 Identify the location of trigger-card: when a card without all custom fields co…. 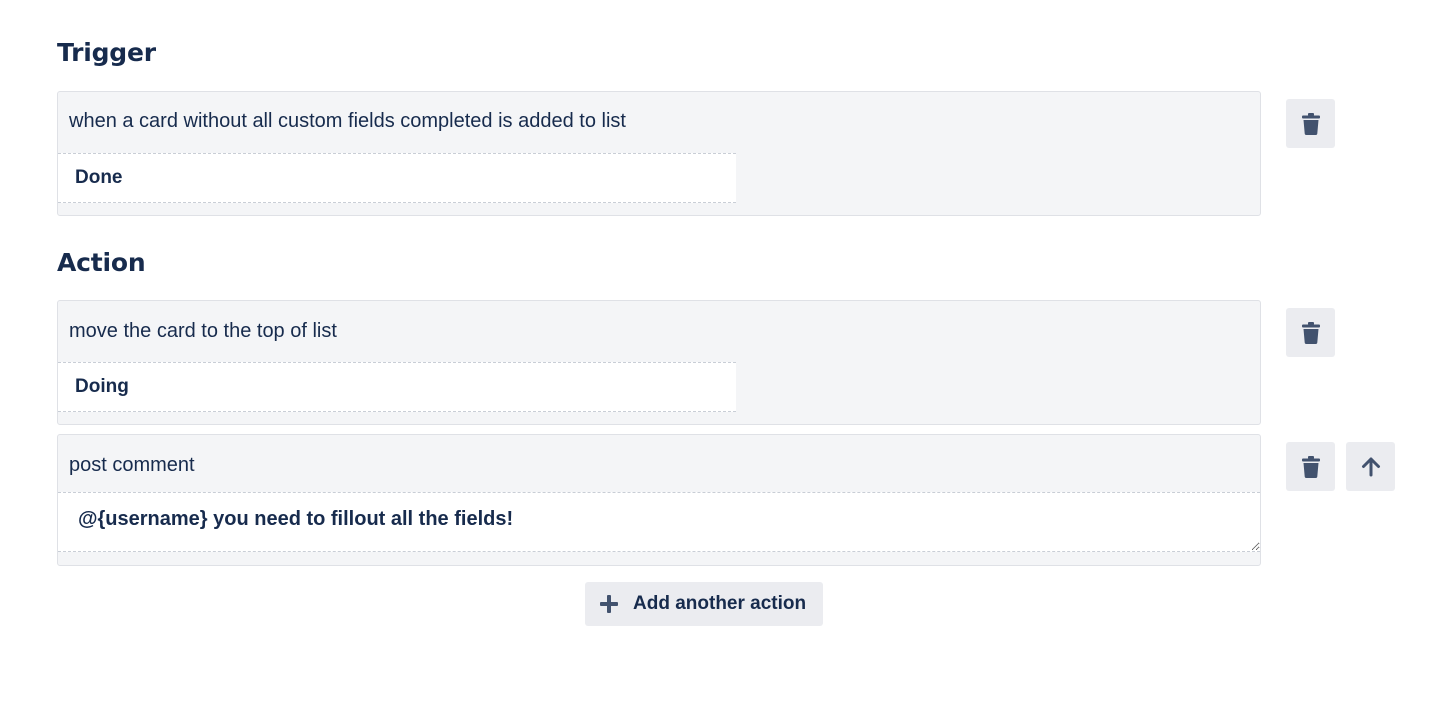
(659, 153).